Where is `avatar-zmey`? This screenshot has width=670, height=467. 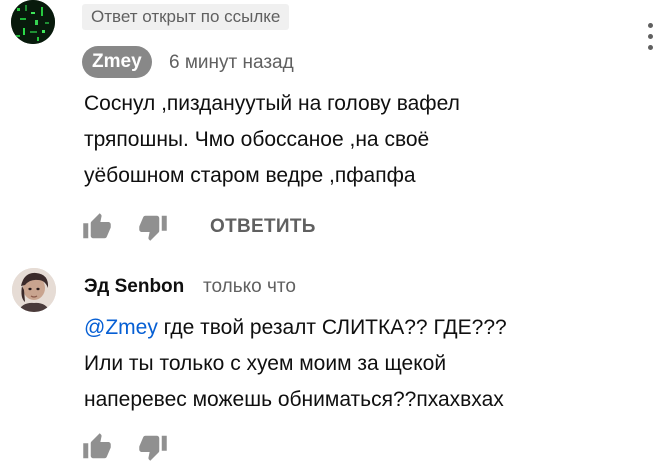 avatar-zmey is located at coordinates (33, 22).